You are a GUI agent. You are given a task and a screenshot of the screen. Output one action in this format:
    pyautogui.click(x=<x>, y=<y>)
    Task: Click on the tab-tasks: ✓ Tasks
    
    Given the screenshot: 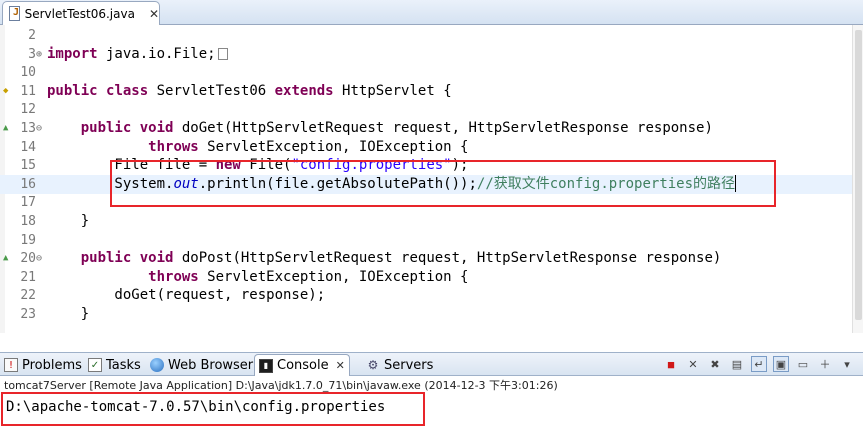 What is the action you would take?
    pyautogui.click(x=114, y=365)
    